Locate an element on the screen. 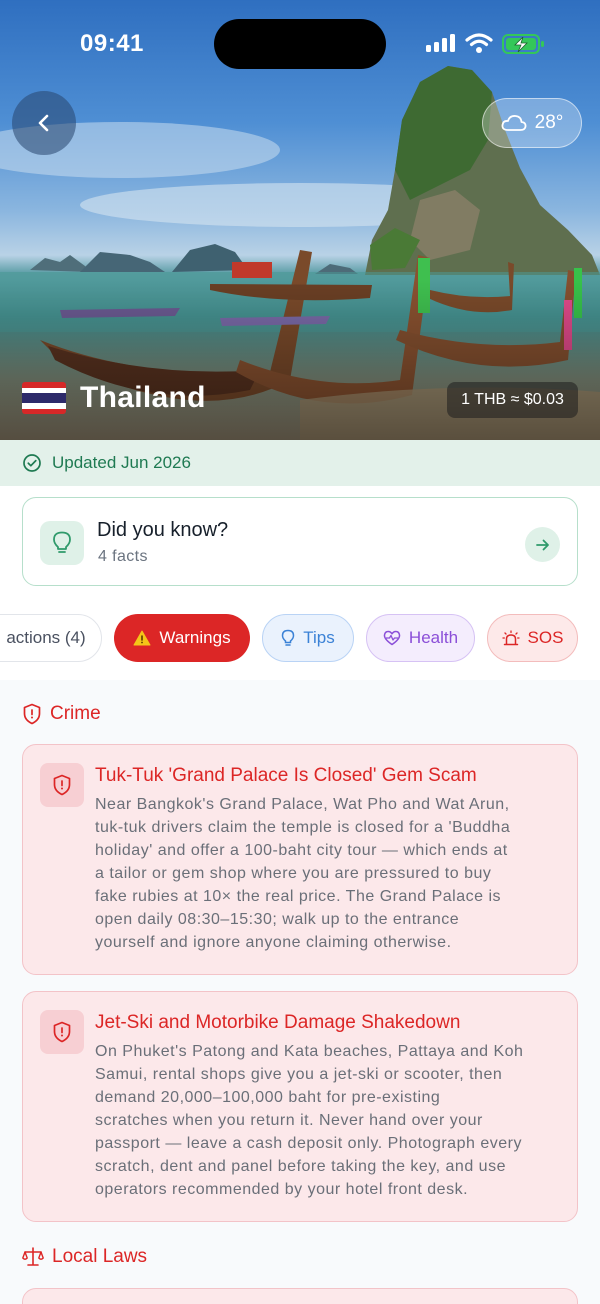 The height and width of the screenshot is (1304, 600). wifi-icon is located at coordinates (479, 43).